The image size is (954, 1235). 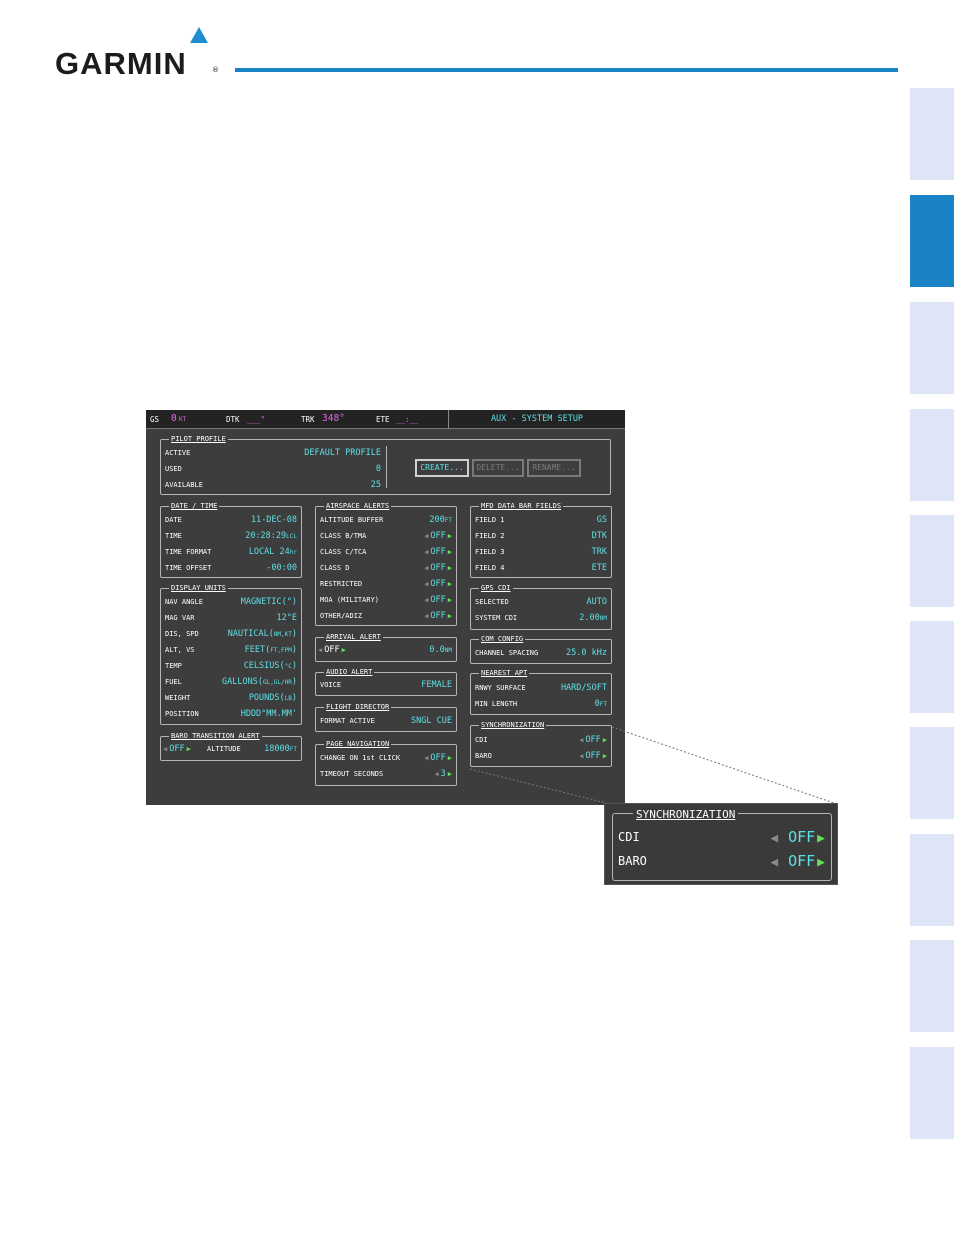 I want to click on inset-box: SYNCHRONIZATION CDI ◀ OFF ▶ BARO ◀ OFF ▶, so click(x=722, y=844).